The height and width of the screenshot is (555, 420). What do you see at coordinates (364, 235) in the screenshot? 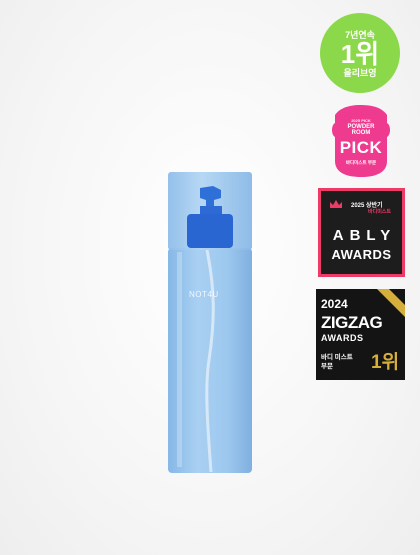
I see `ably-badge-brand: ABLY` at bounding box center [364, 235].